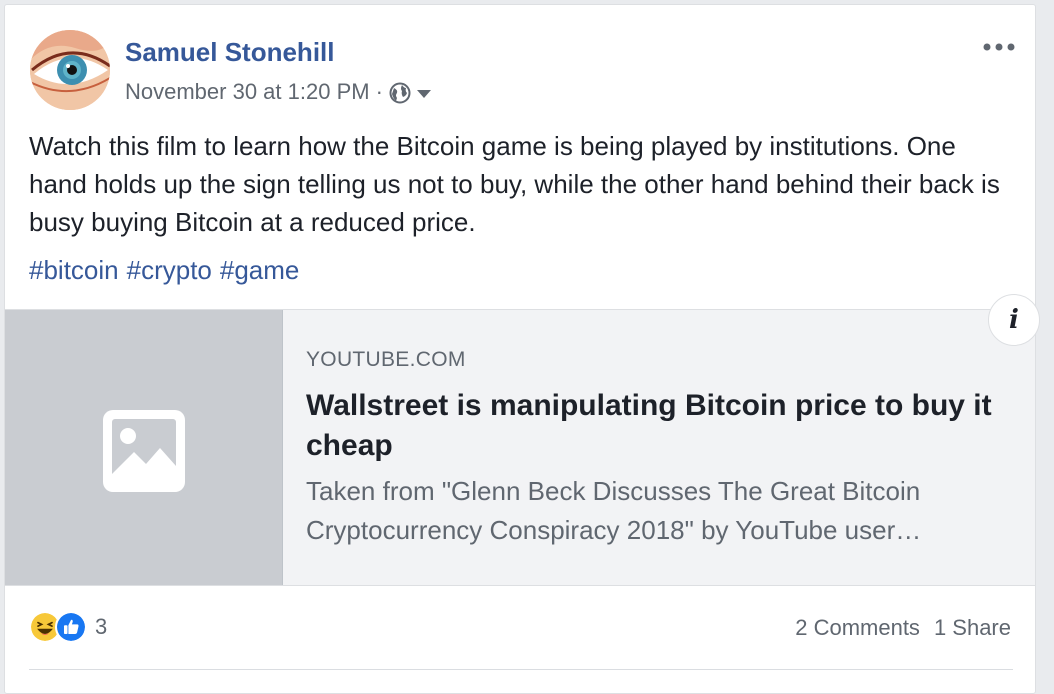 The image size is (1054, 694). I want to click on hashtag-link: #bitcoin, so click(74, 270).